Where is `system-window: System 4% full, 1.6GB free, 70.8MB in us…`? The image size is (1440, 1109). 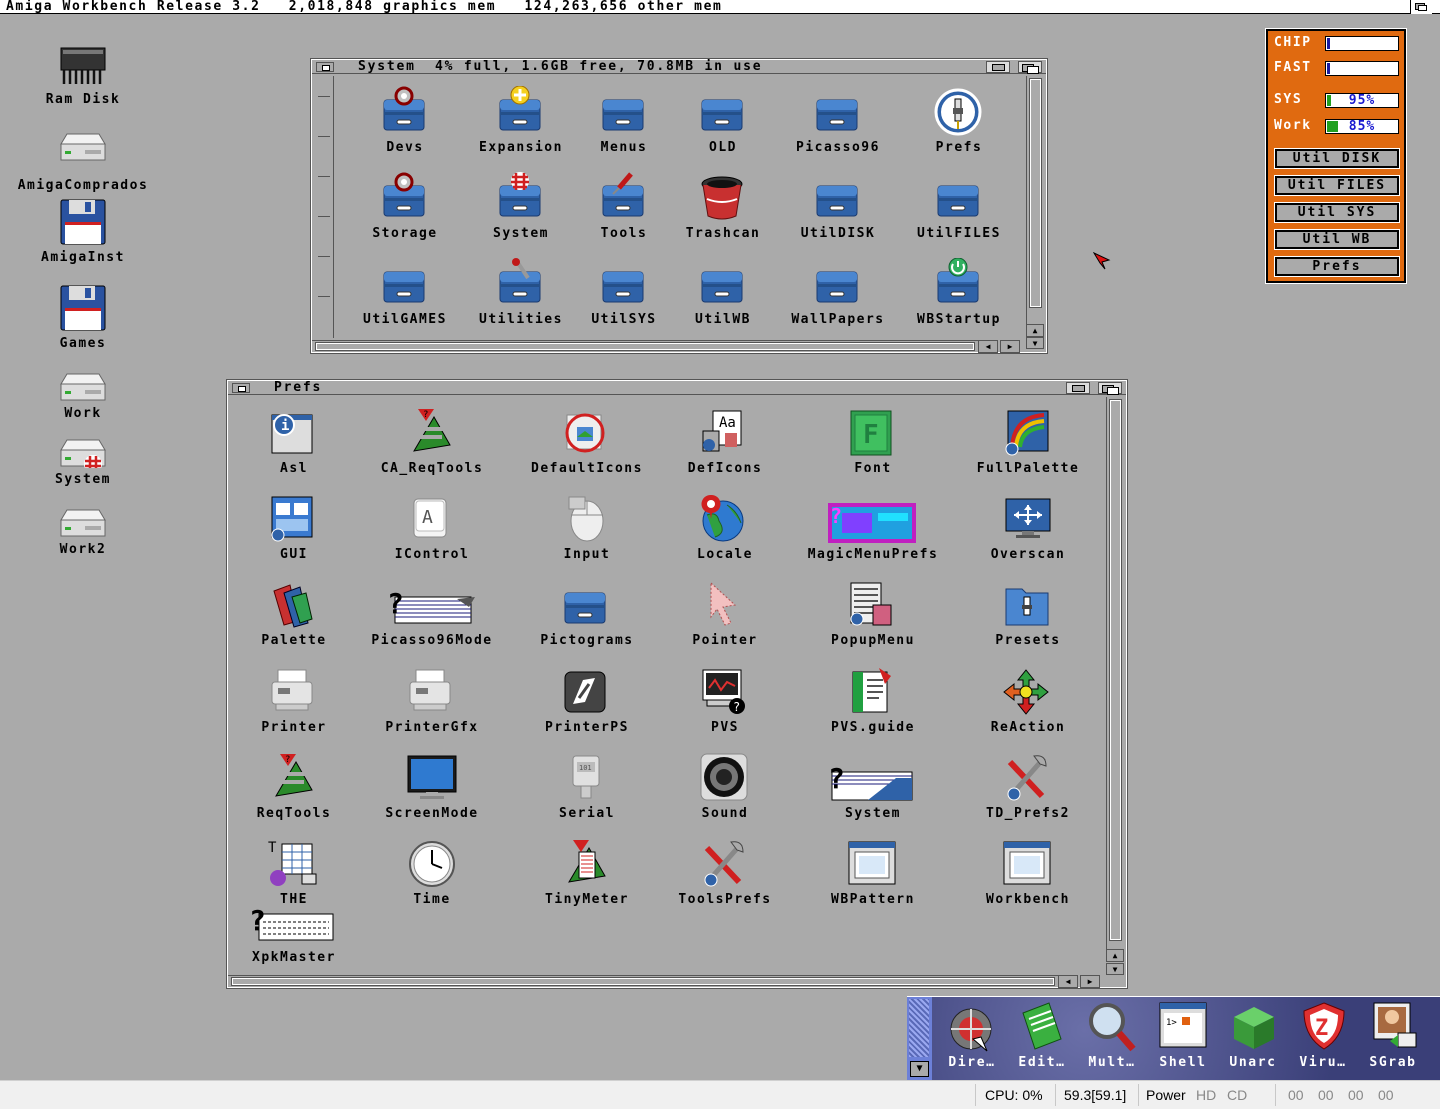
system-window: System 4% full, 1.6GB free, 70.8MB in us… is located at coordinates (679, 206).